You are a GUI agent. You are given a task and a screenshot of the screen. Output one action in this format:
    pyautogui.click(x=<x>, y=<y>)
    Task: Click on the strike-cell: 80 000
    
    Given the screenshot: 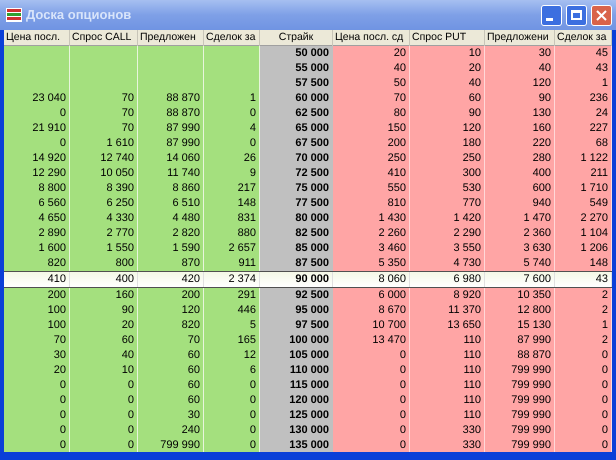 What is the action you would take?
    pyautogui.click(x=312, y=218)
    